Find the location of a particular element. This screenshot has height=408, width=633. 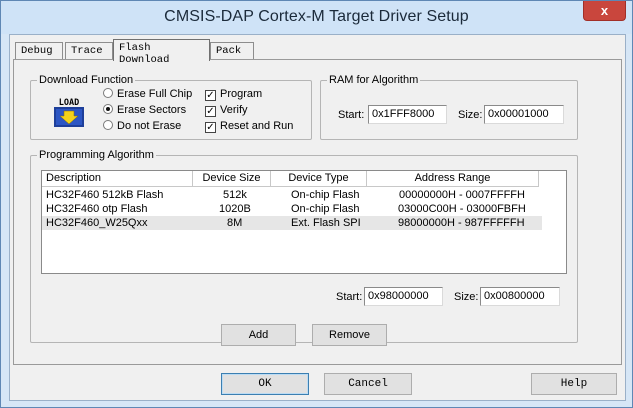

ram-size-input: 0x00001000 is located at coordinates (524, 114).